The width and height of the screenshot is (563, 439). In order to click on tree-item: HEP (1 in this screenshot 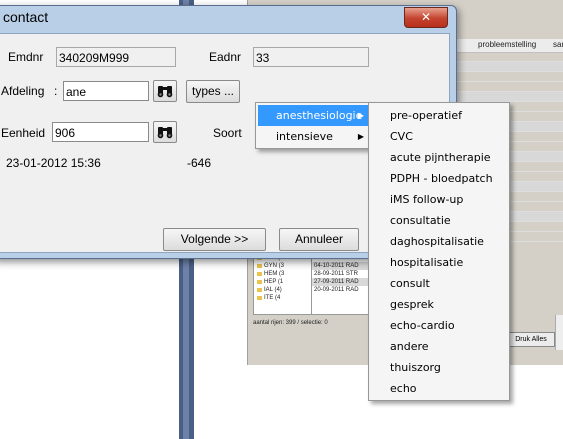, I will do `click(283, 282)`.